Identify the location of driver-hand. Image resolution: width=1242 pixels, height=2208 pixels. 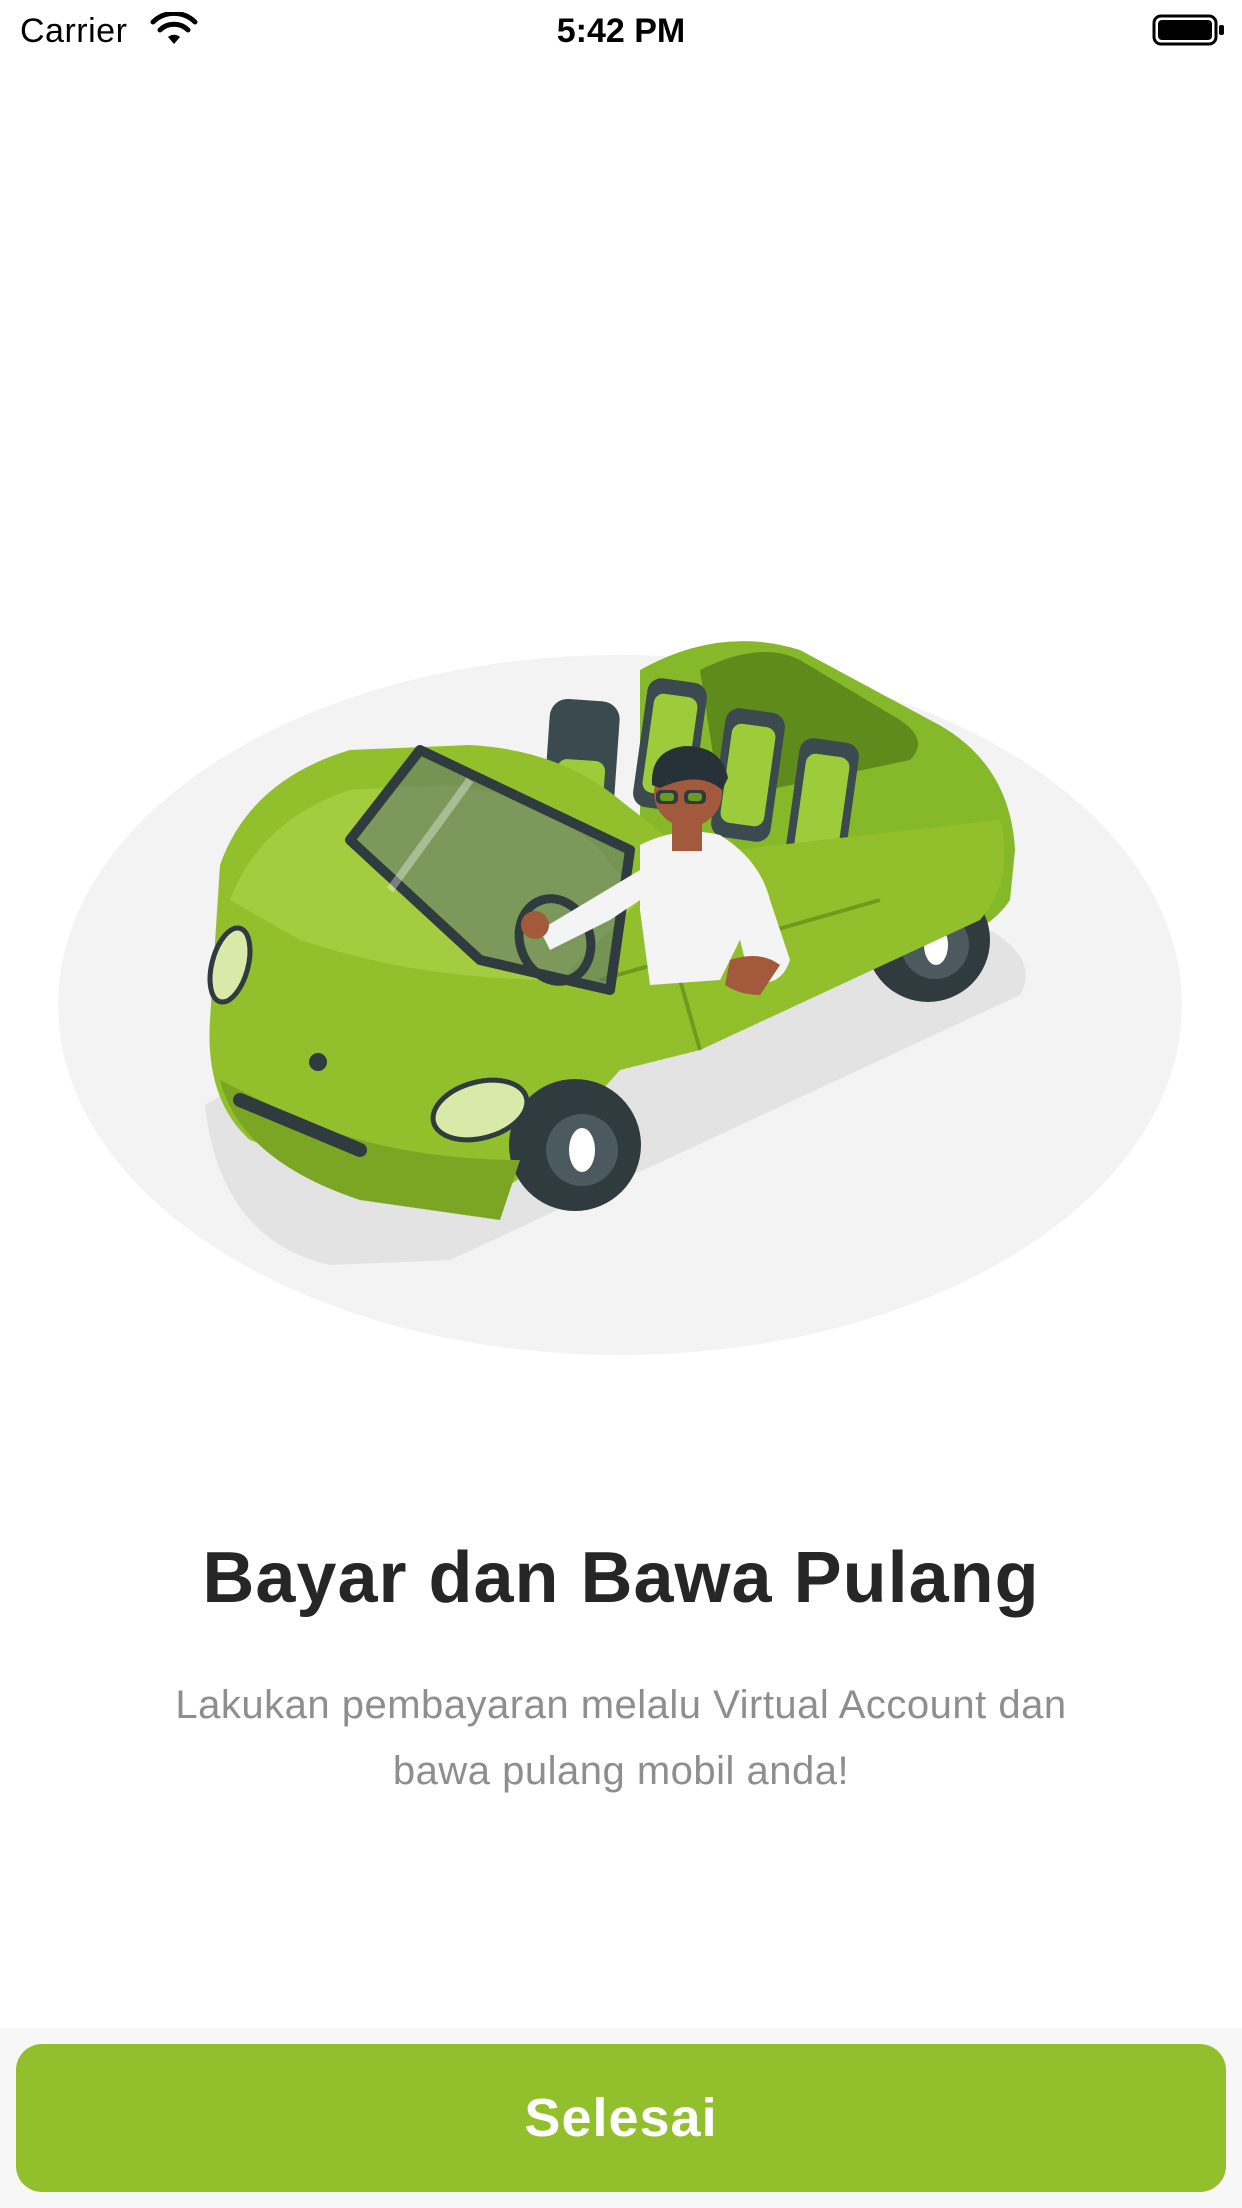
(535, 925).